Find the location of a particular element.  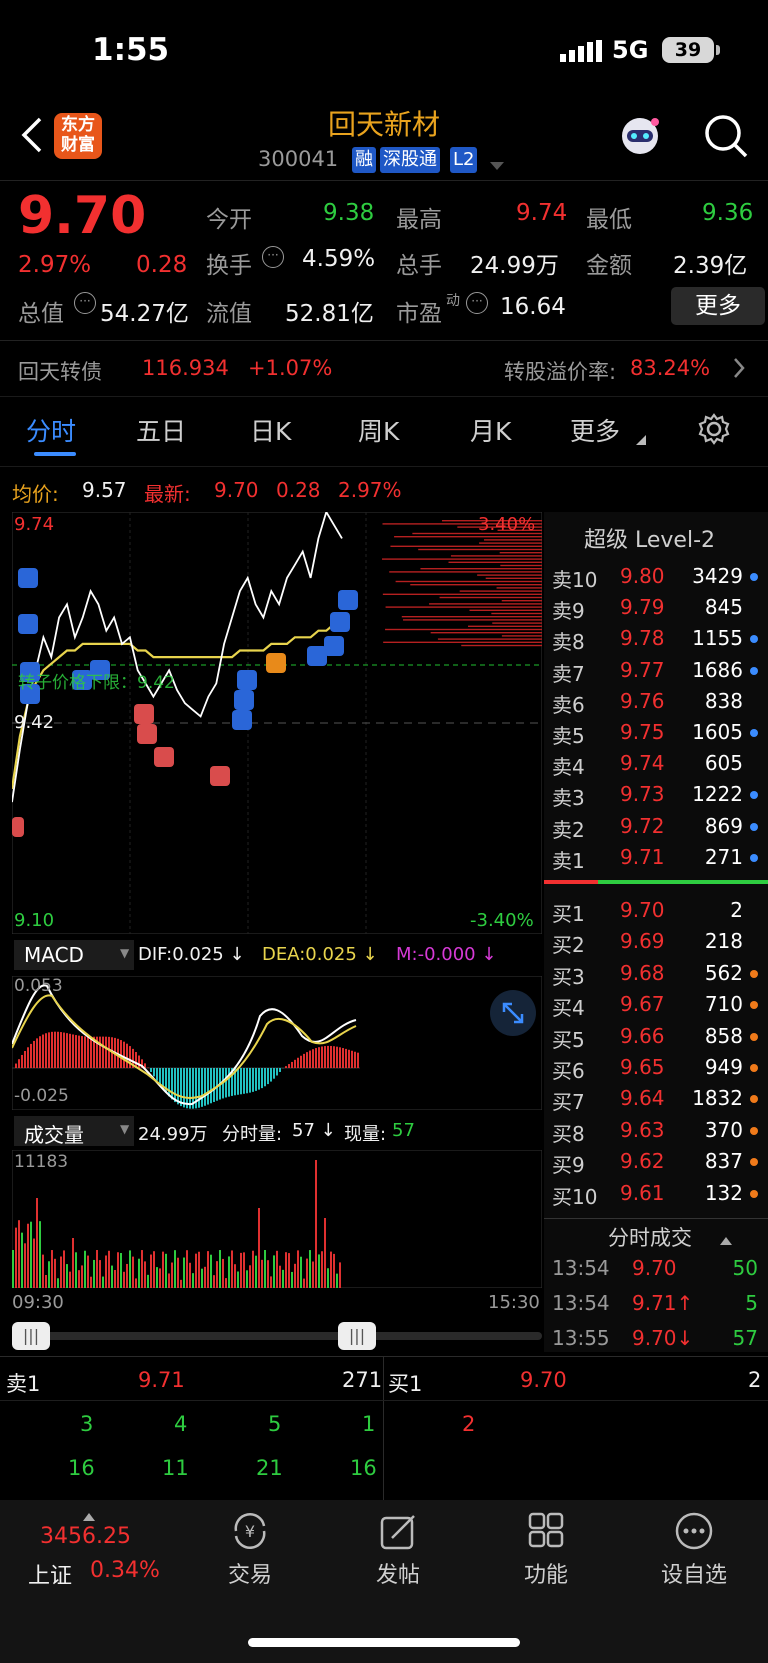

ask-price: 9.76 is located at coordinates (642, 701).